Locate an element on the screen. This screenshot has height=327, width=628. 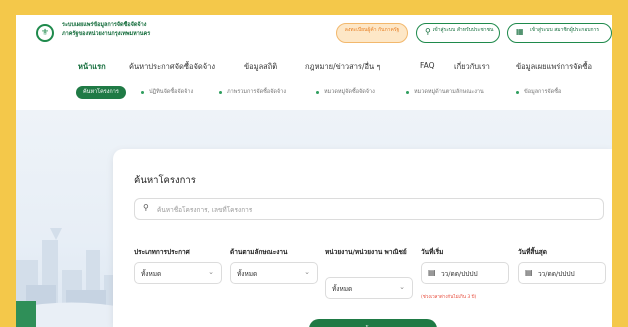
operator-login-button: ▦ เข้าสู่ระบบ สมาชิกผู้ประกอบการ is located at coordinates (559, 33).